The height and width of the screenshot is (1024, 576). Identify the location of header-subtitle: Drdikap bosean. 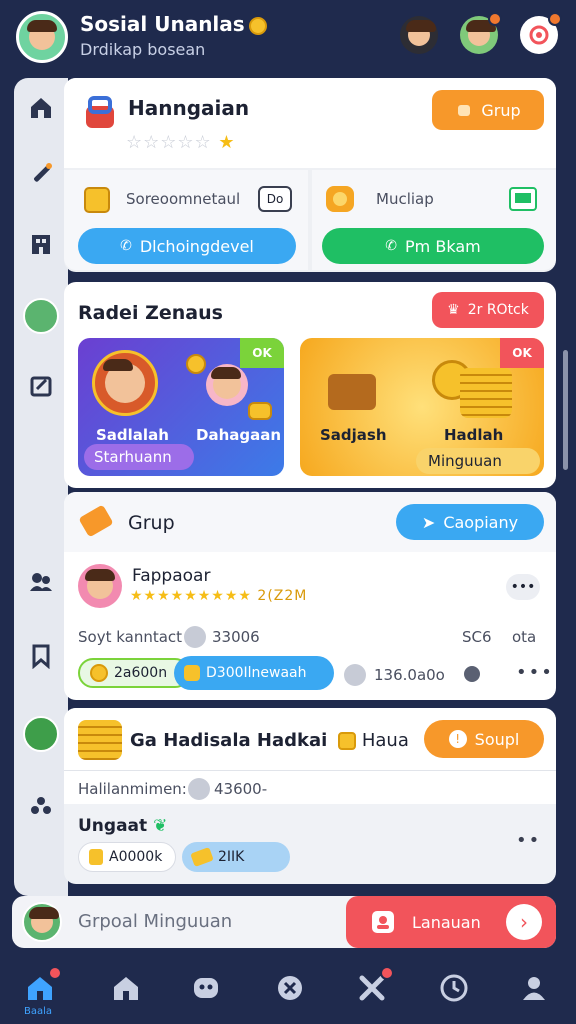
(143, 49).